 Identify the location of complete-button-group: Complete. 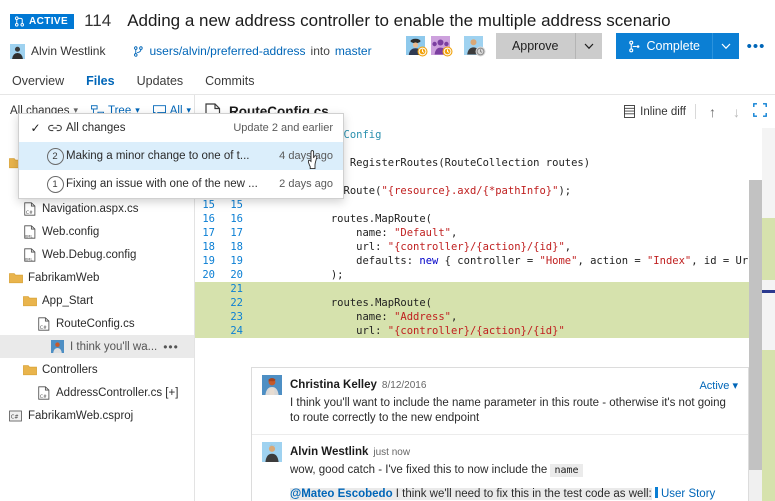
(677, 46).